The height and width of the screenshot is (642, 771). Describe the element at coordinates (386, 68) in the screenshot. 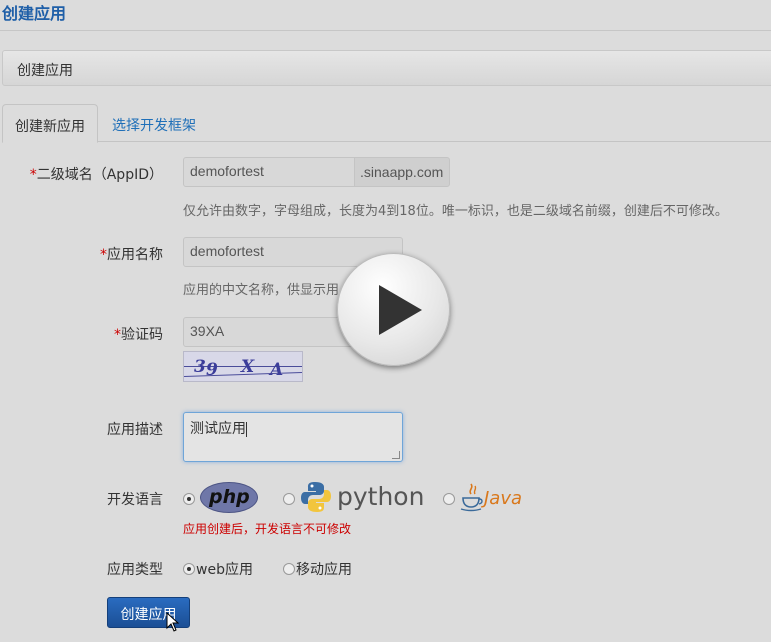

I see `breadcrumb: 创建应用` at that location.